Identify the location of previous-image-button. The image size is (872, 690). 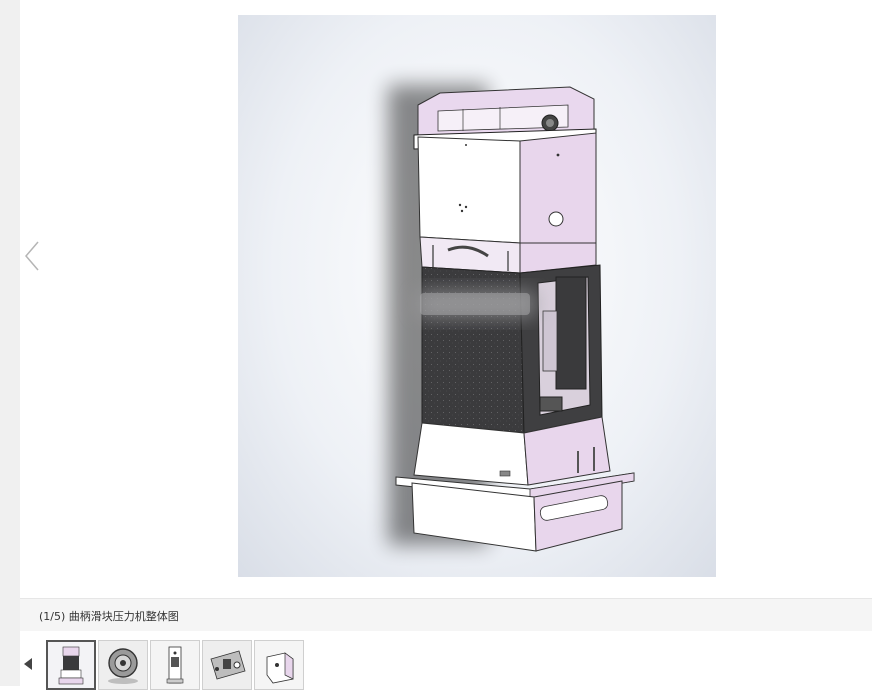
(33, 256).